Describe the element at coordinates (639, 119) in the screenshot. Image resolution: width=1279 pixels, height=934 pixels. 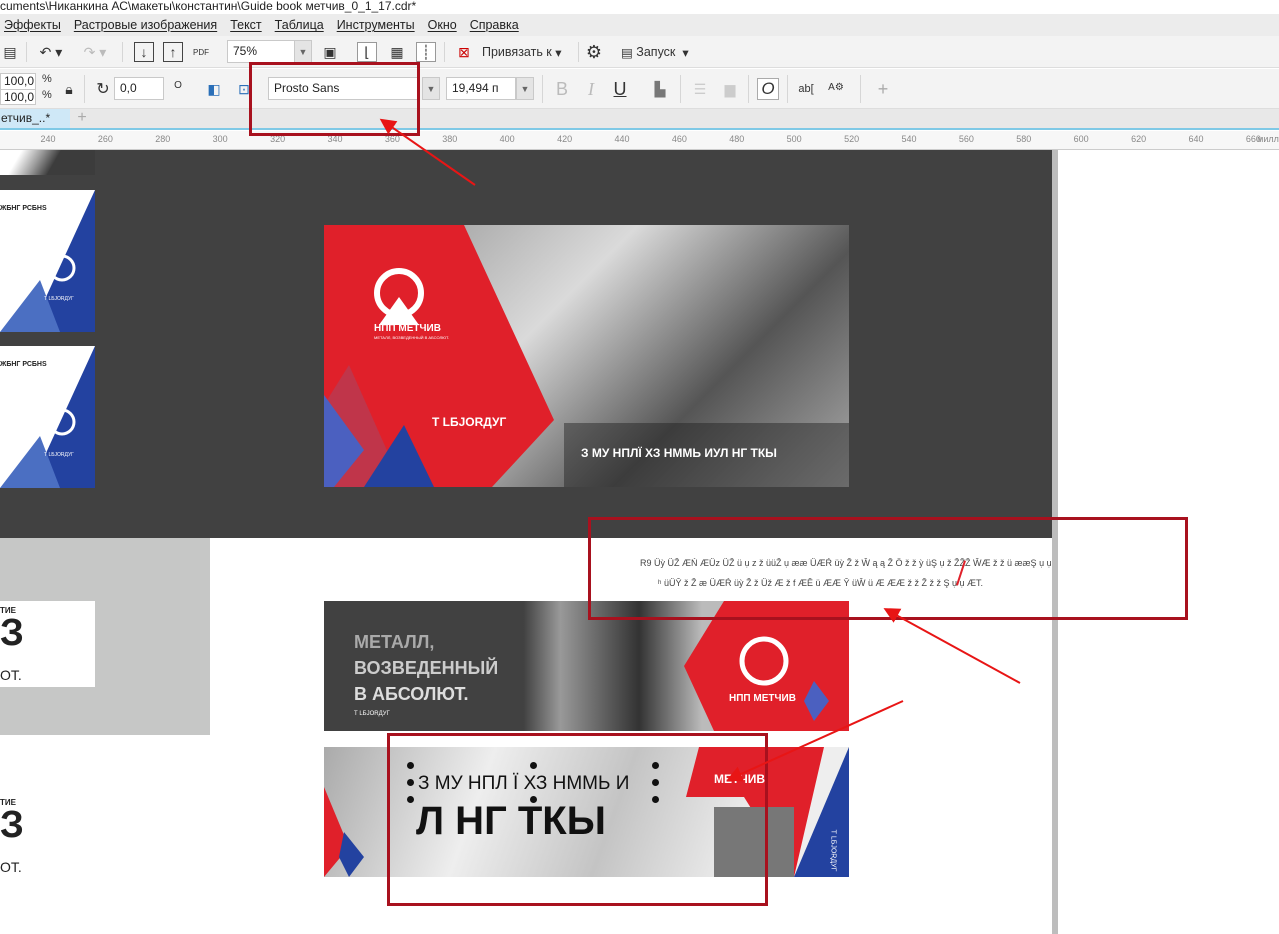
I see `document-tabs: етчив_..* +` at that location.